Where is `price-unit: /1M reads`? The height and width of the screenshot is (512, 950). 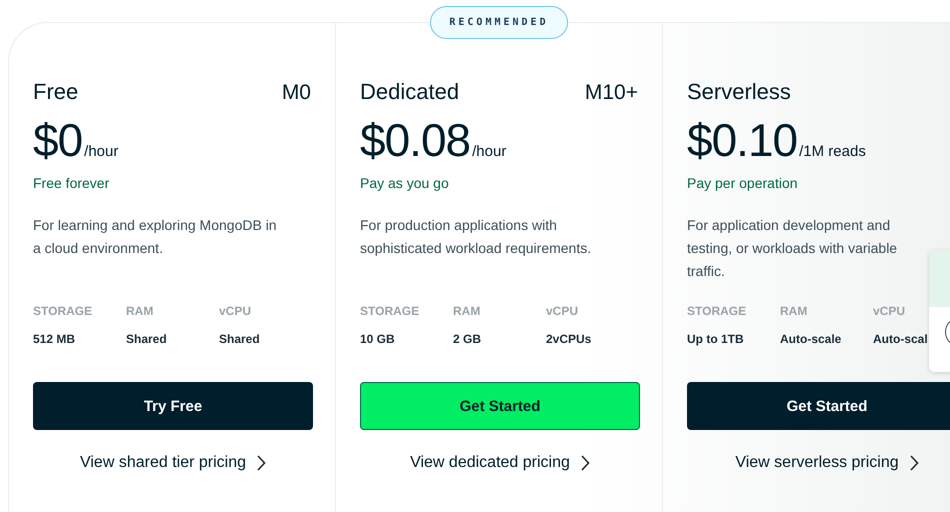
price-unit: /1M reads is located at coordinates (832, 151).